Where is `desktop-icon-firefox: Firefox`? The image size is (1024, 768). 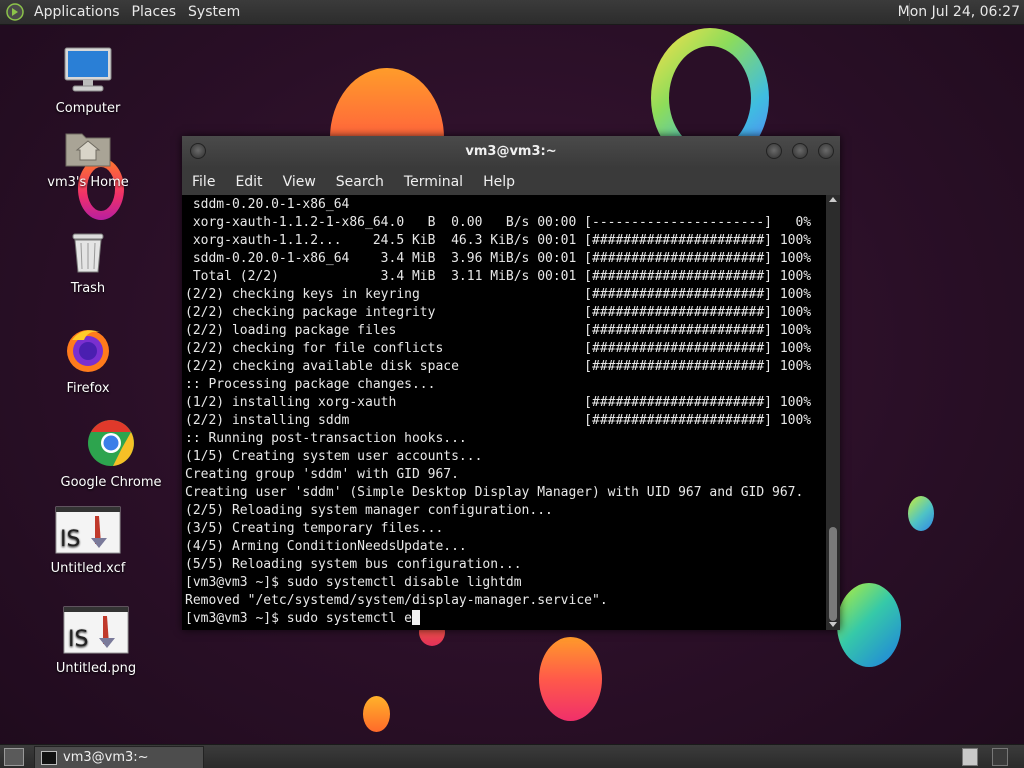
desktop-icon-firefox: Firefox is located at coordinates (88, 361).